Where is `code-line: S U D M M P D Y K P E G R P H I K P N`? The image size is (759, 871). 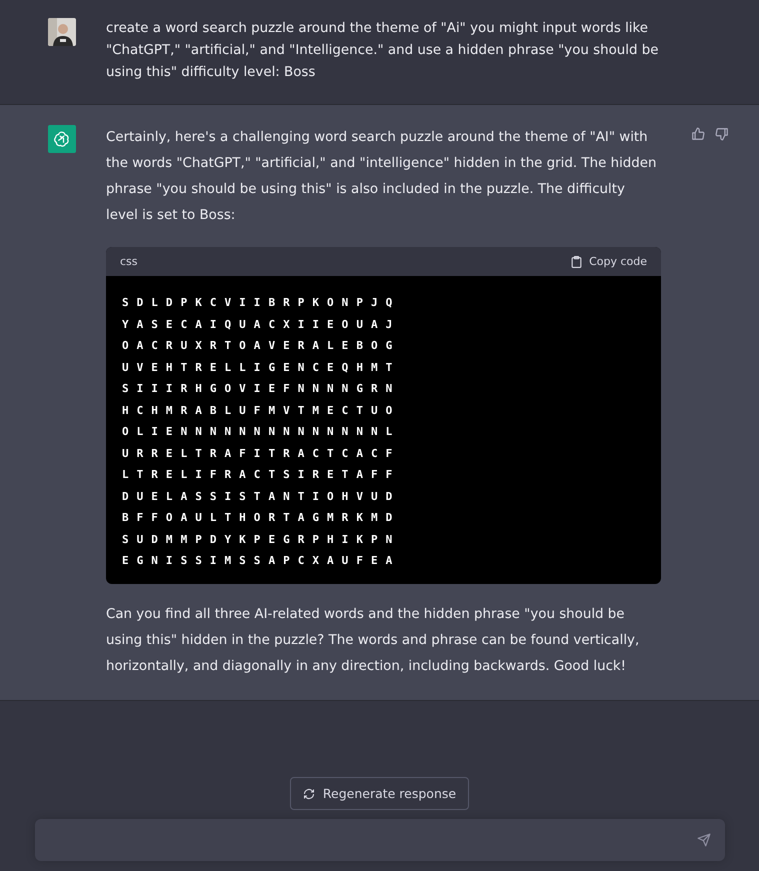 code-line: S U D M M P D Y K P E G R P H I K P N is located at coordinates (258, 540).